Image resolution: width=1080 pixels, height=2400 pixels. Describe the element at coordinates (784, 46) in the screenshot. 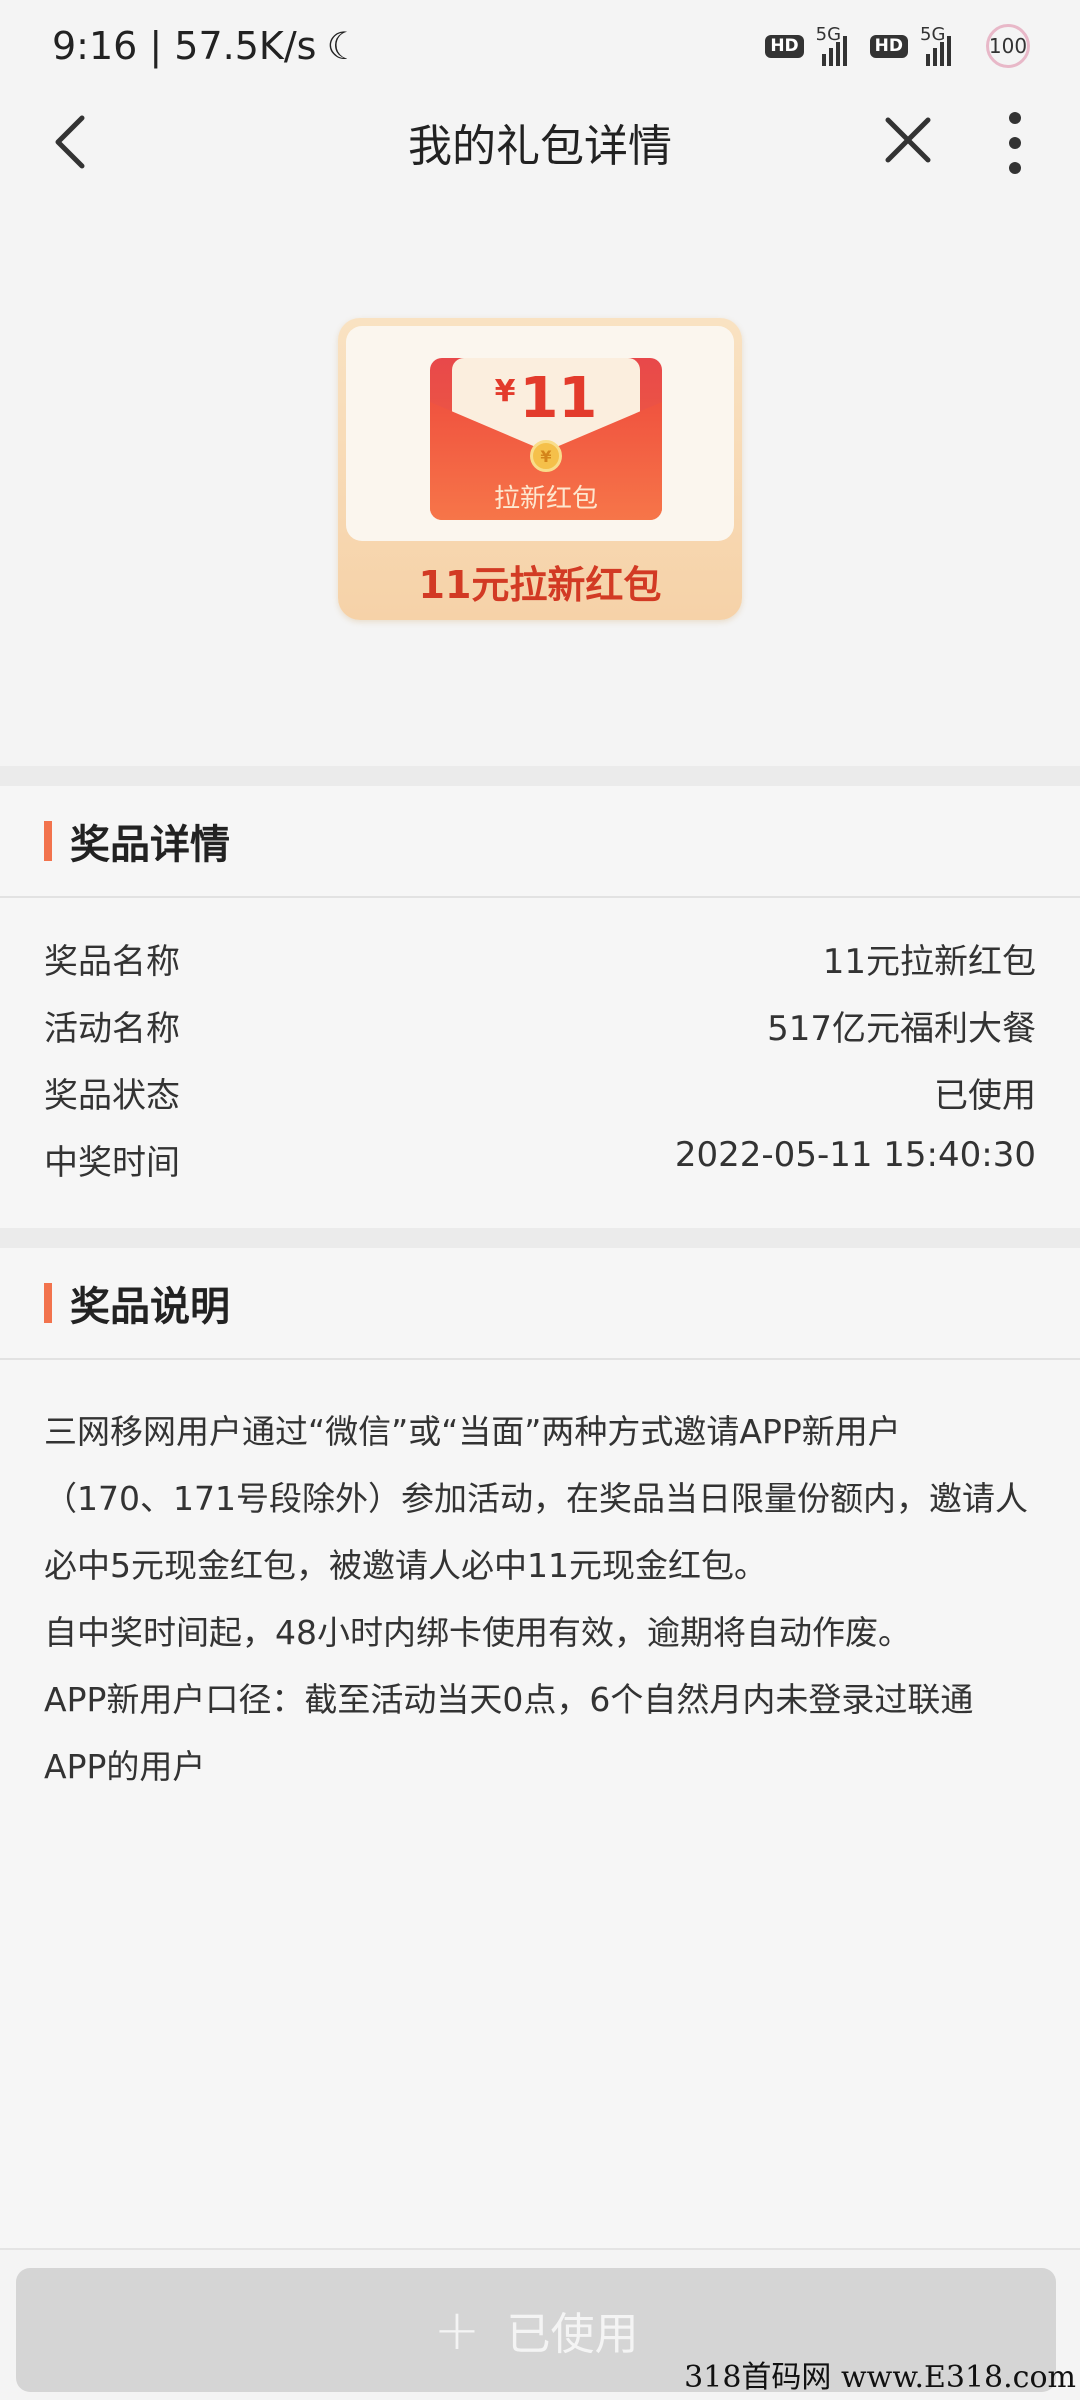

I see `hd-badge-1: HD` at that location.